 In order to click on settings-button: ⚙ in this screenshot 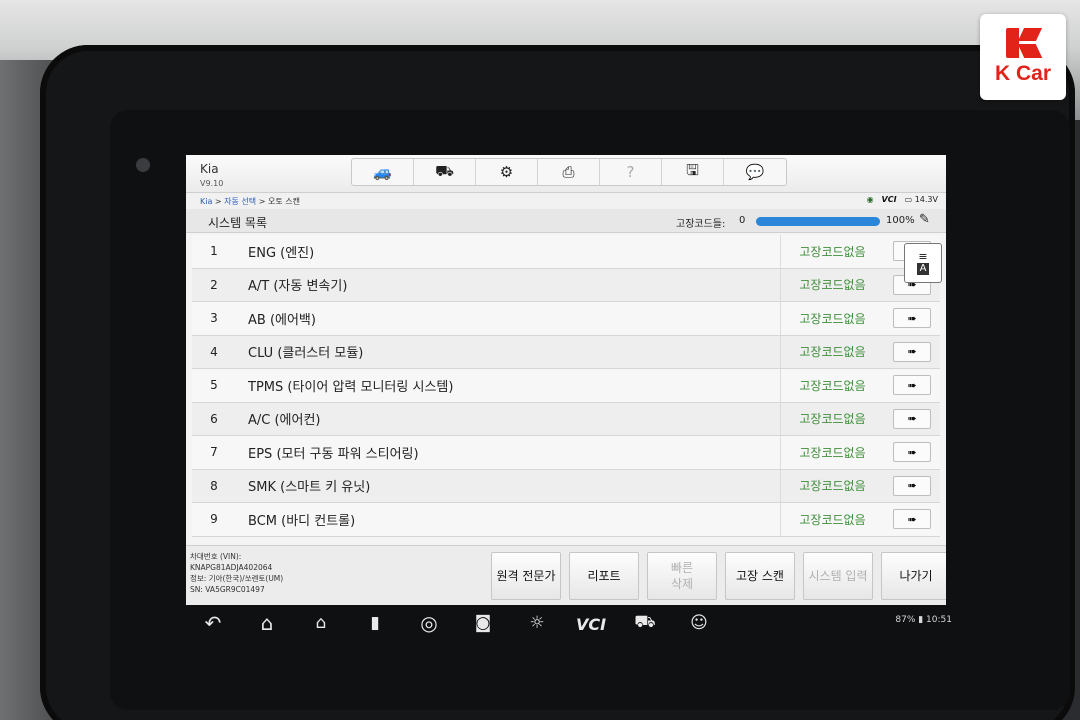, I will do `click(507, 172)`.